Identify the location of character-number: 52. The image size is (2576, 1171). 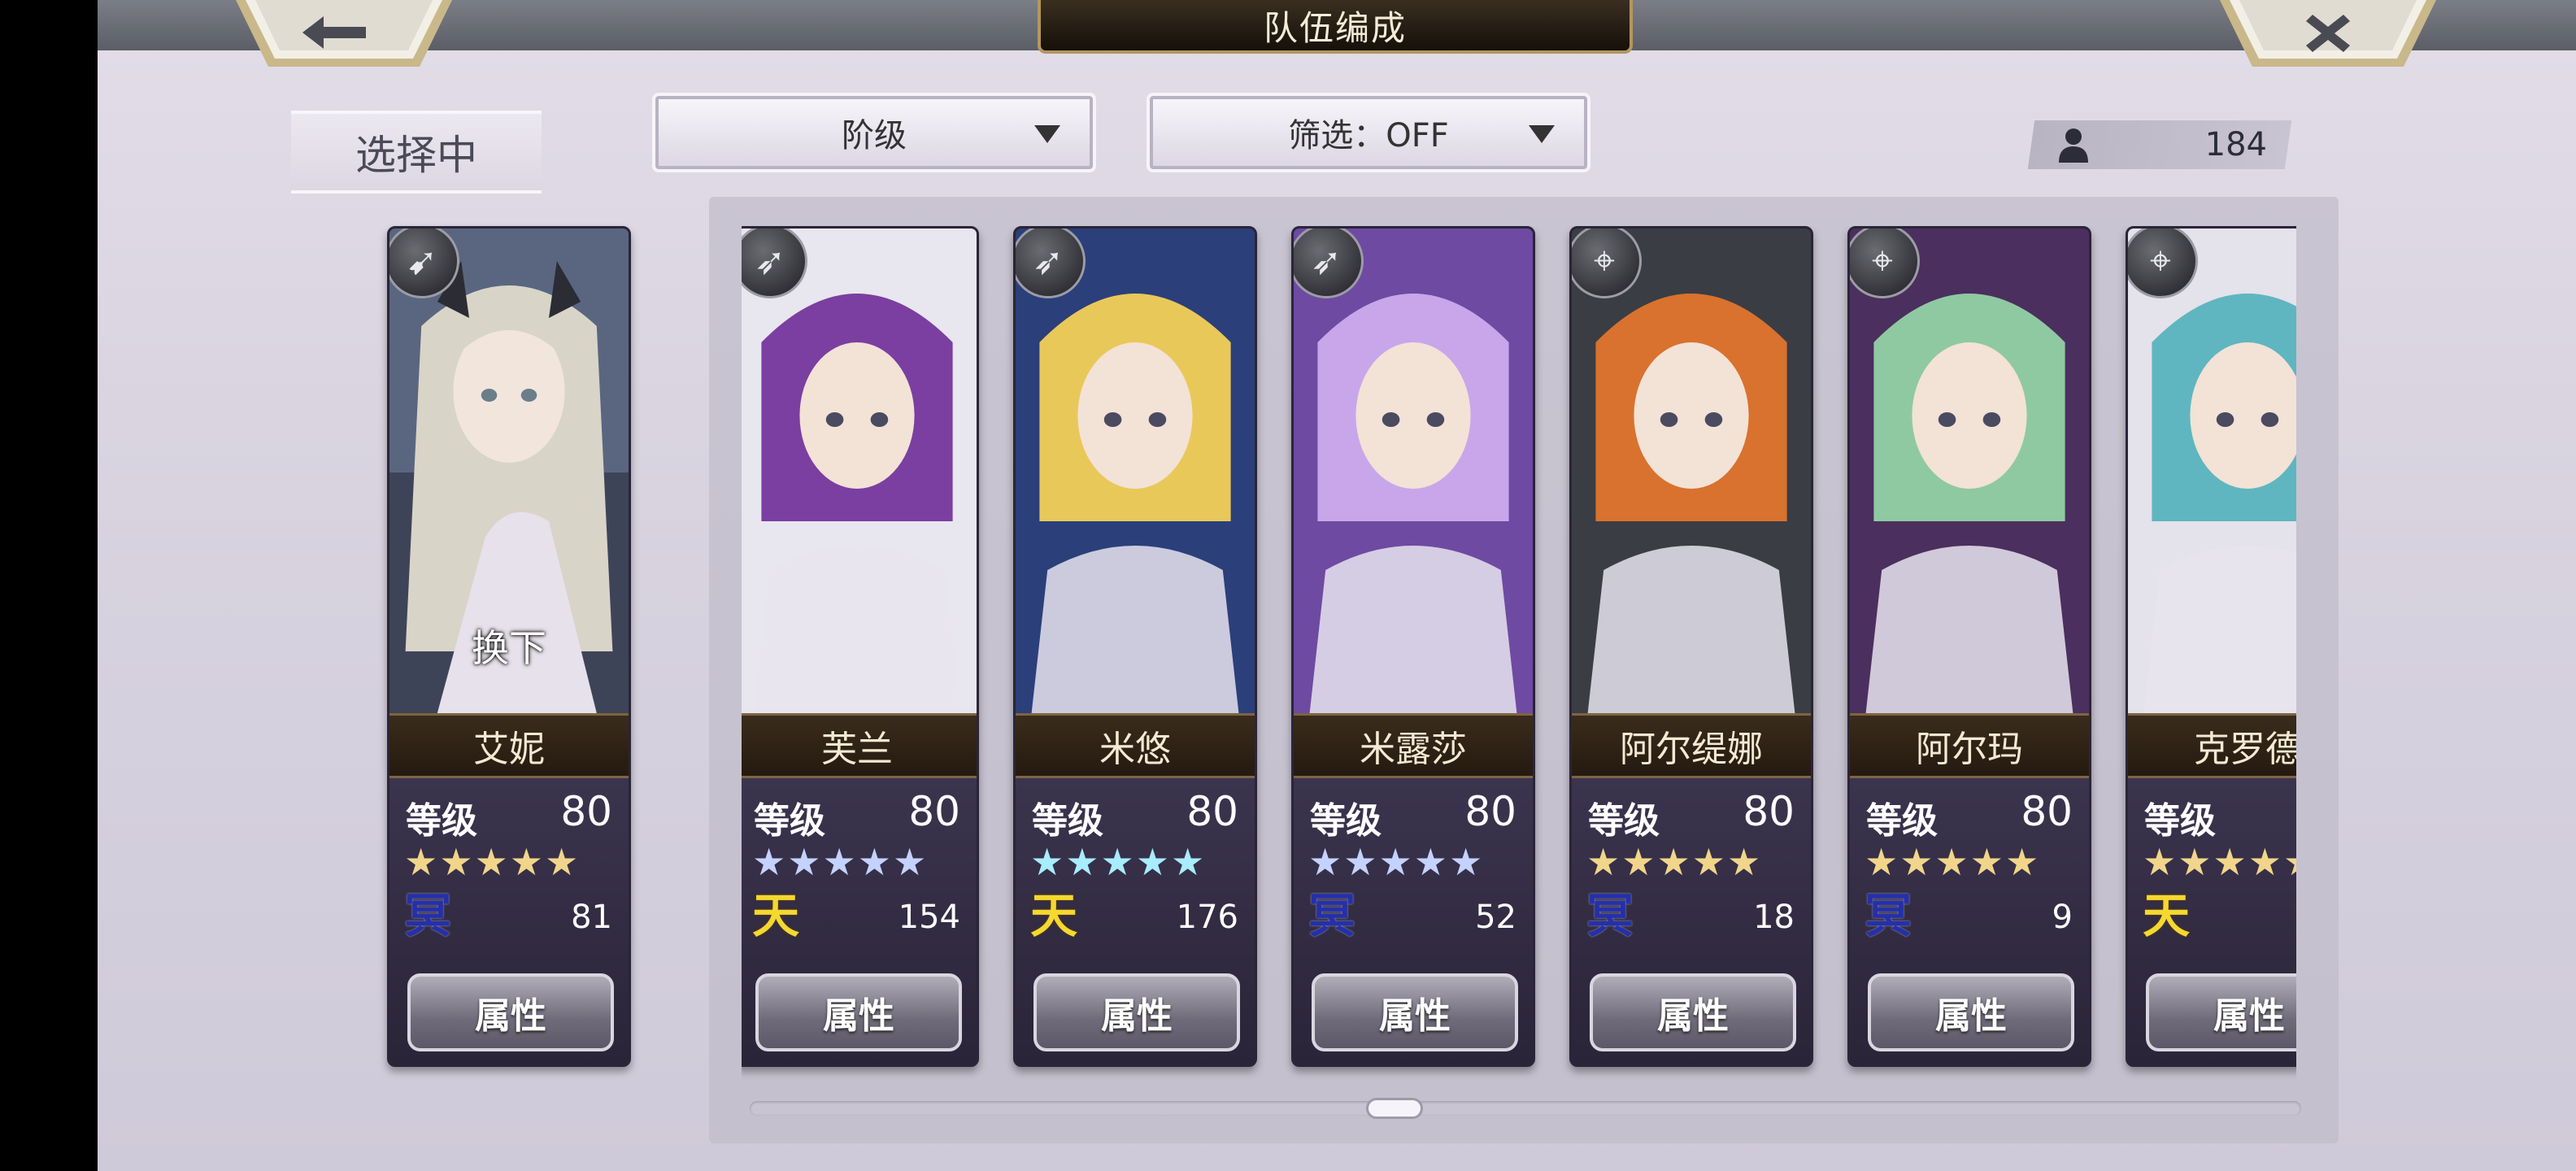
(1496, 918).